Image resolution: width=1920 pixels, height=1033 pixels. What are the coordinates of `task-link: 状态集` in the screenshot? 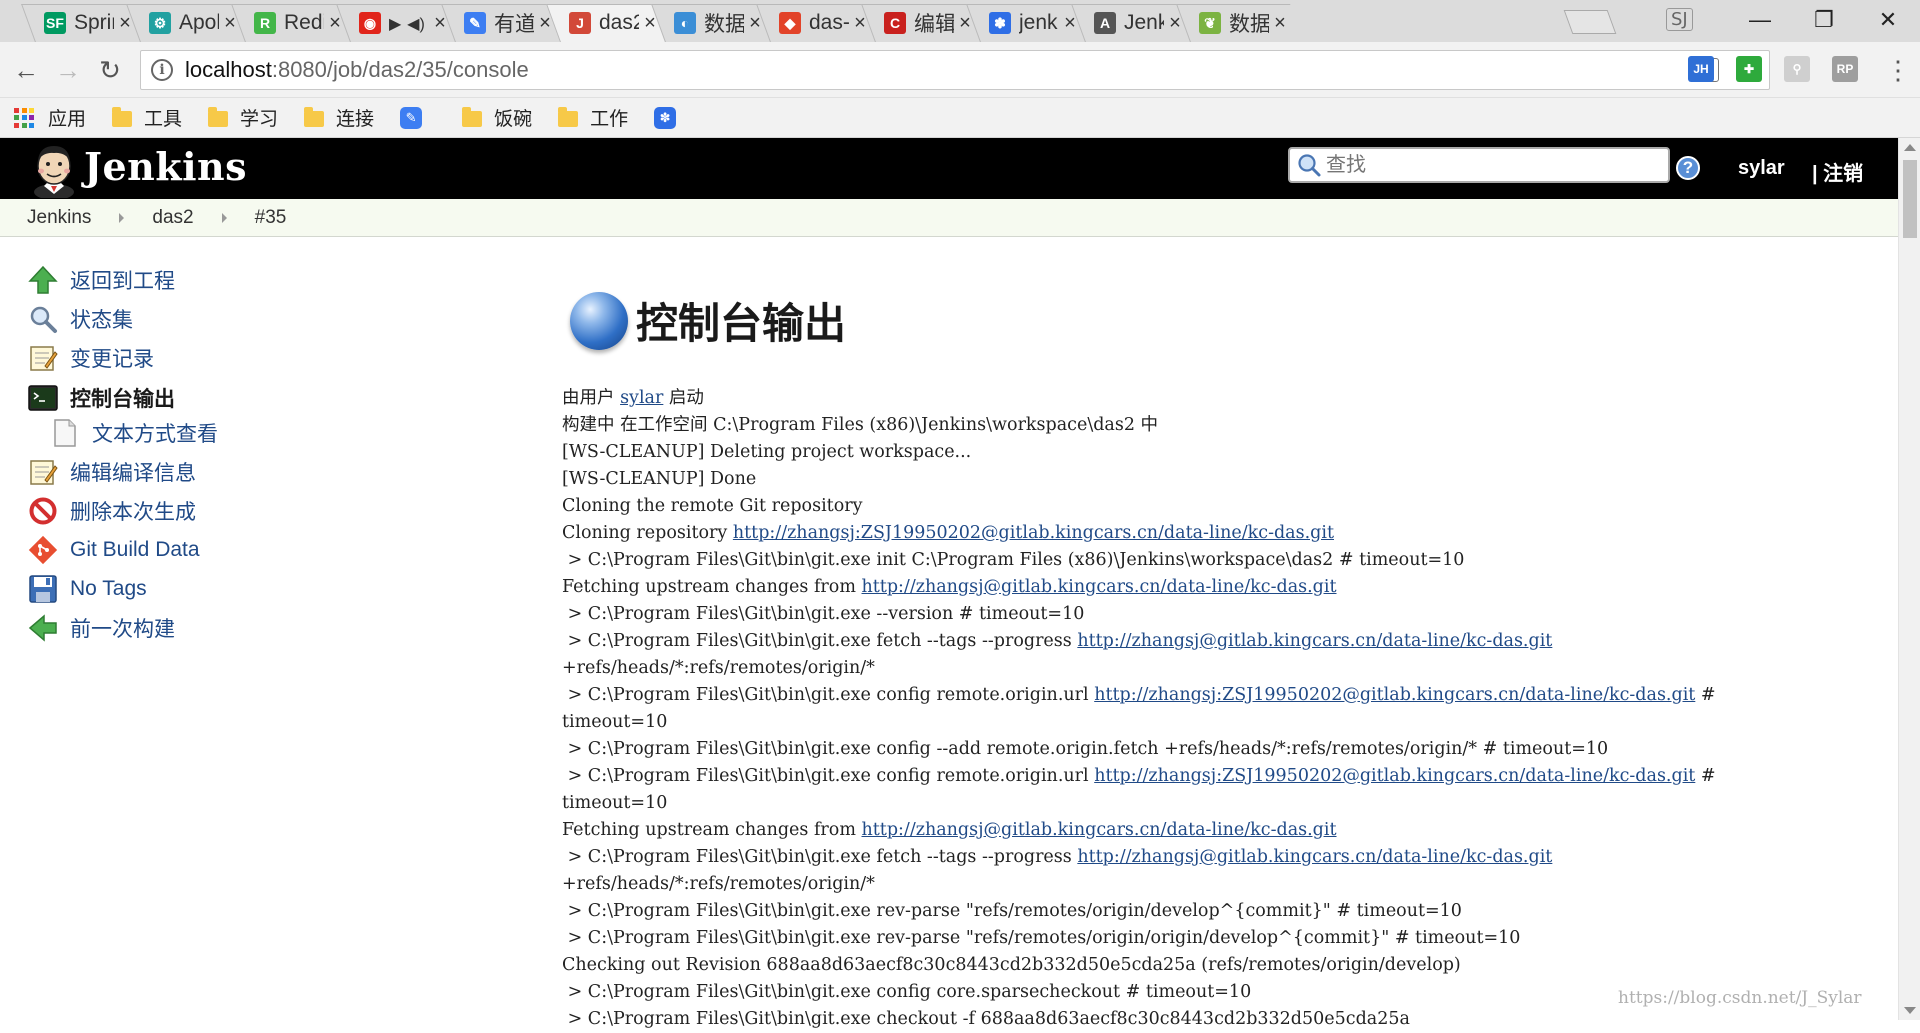 It's located at (79, 319).